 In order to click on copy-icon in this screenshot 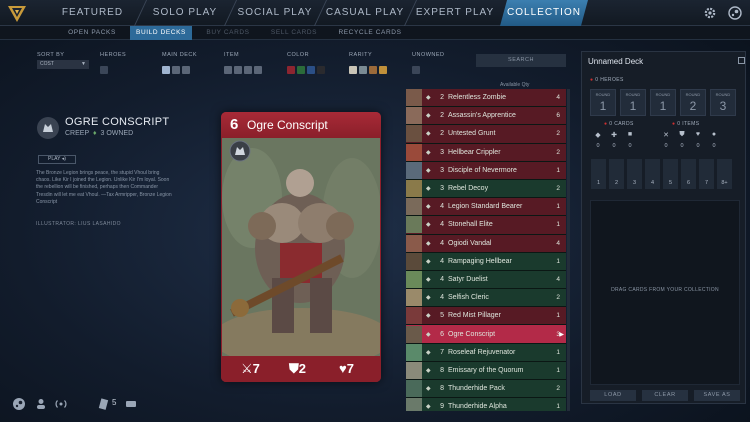, I will do `click(741, 60)`.